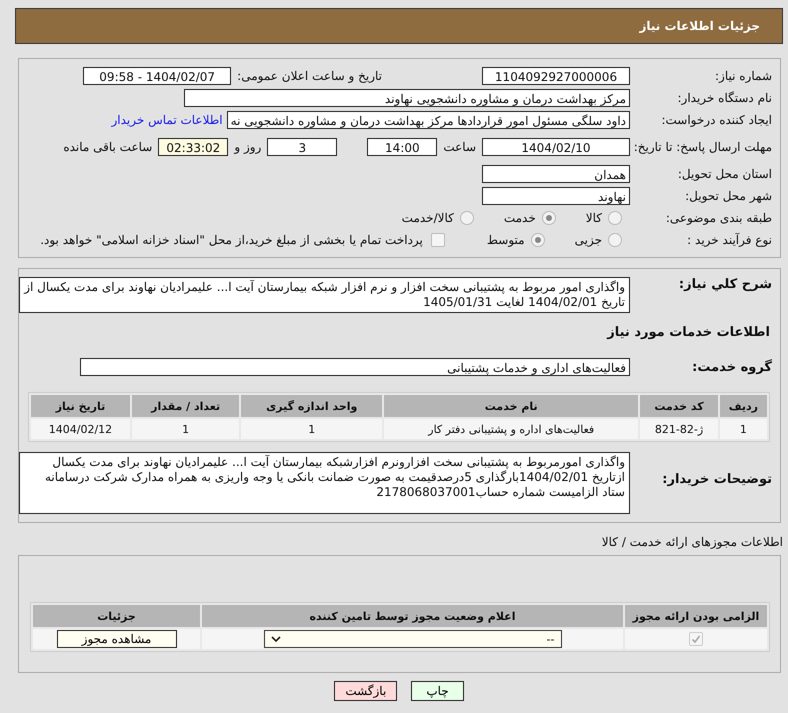 This screenshot has height=713, width=788. What do you see at coordinates (743, 76) in the screenshot?
I see `field-label: شماره نیاز:` at bounding box center [743, 76].